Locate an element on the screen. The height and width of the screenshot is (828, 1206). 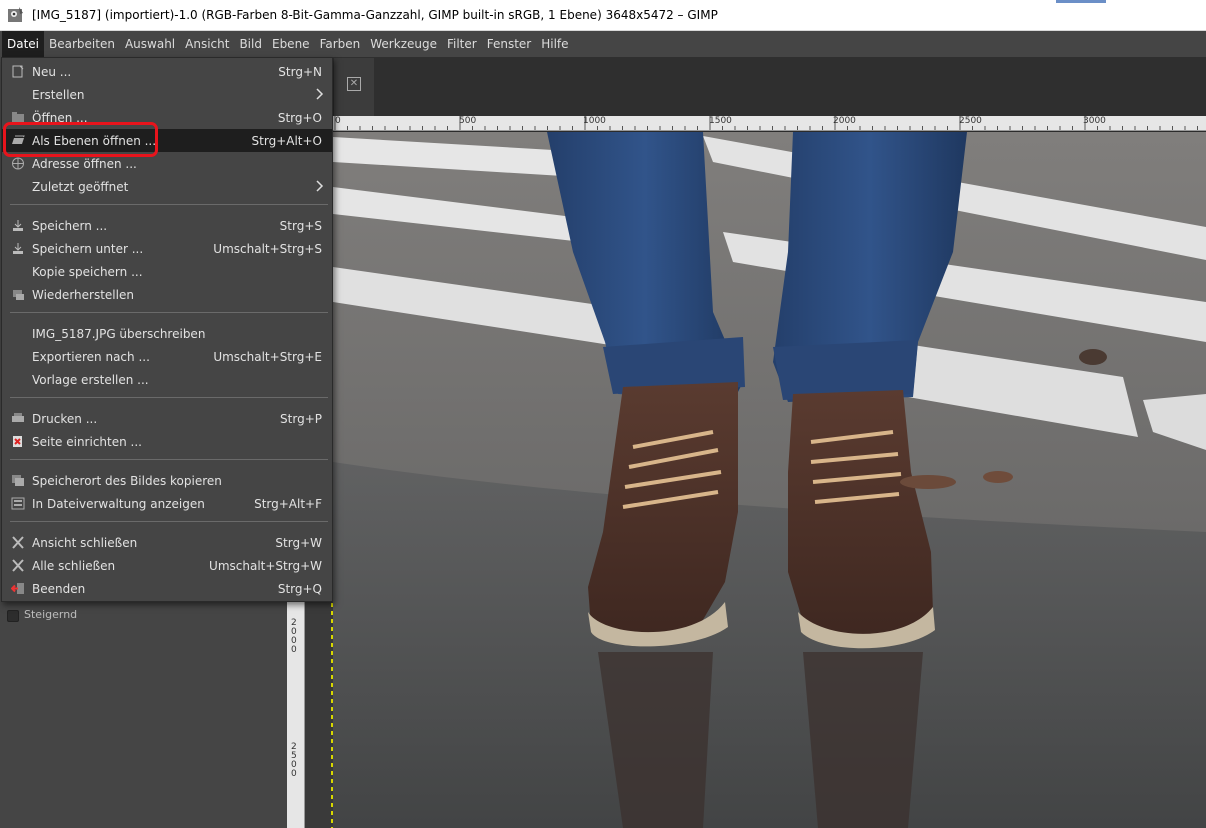
window-control-accent is located at coordinates (1081, 1).